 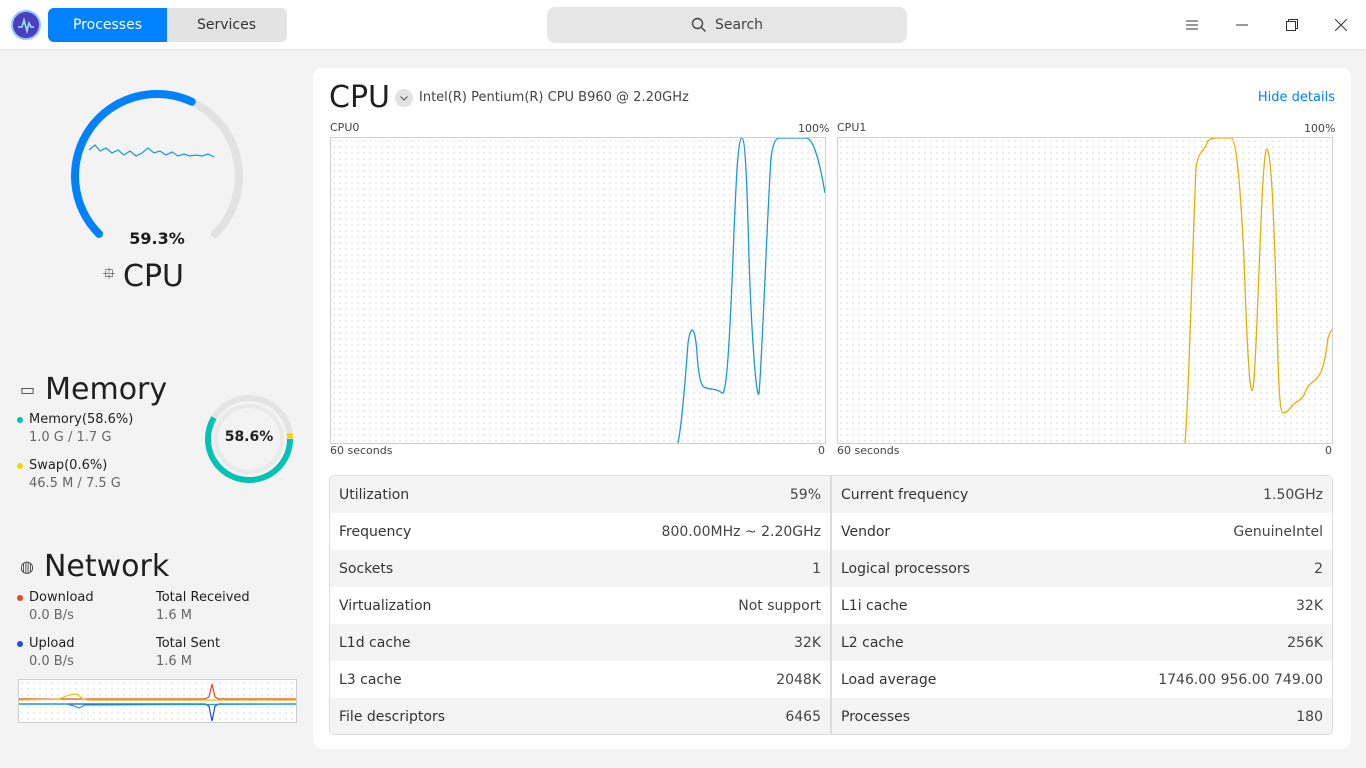 I want to click on row-value: Not support, so click(x=779, y=605).